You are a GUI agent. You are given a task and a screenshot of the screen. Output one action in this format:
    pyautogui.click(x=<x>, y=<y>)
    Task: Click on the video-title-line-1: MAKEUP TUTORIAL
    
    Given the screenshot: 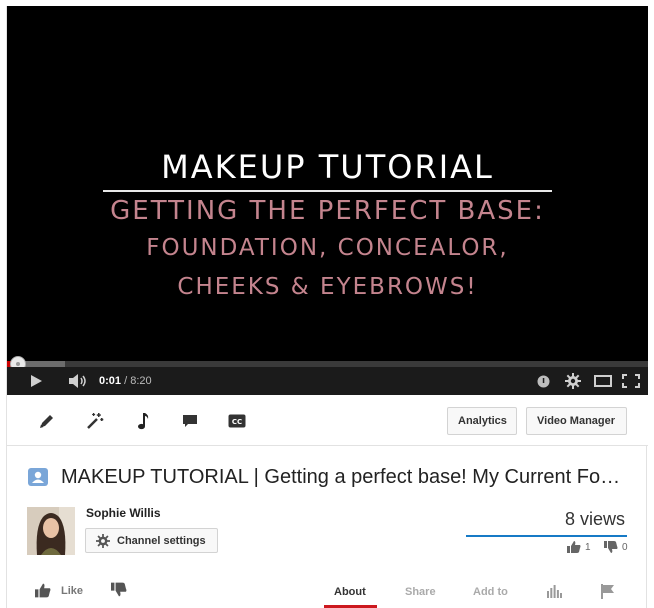 What is the action you would take?
    pyautogui.click(x=327, y=167)
    